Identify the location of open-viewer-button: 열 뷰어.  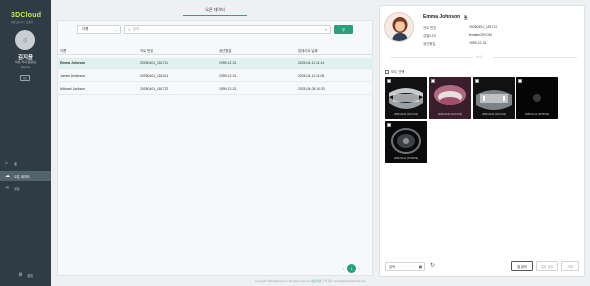
(522, 266).